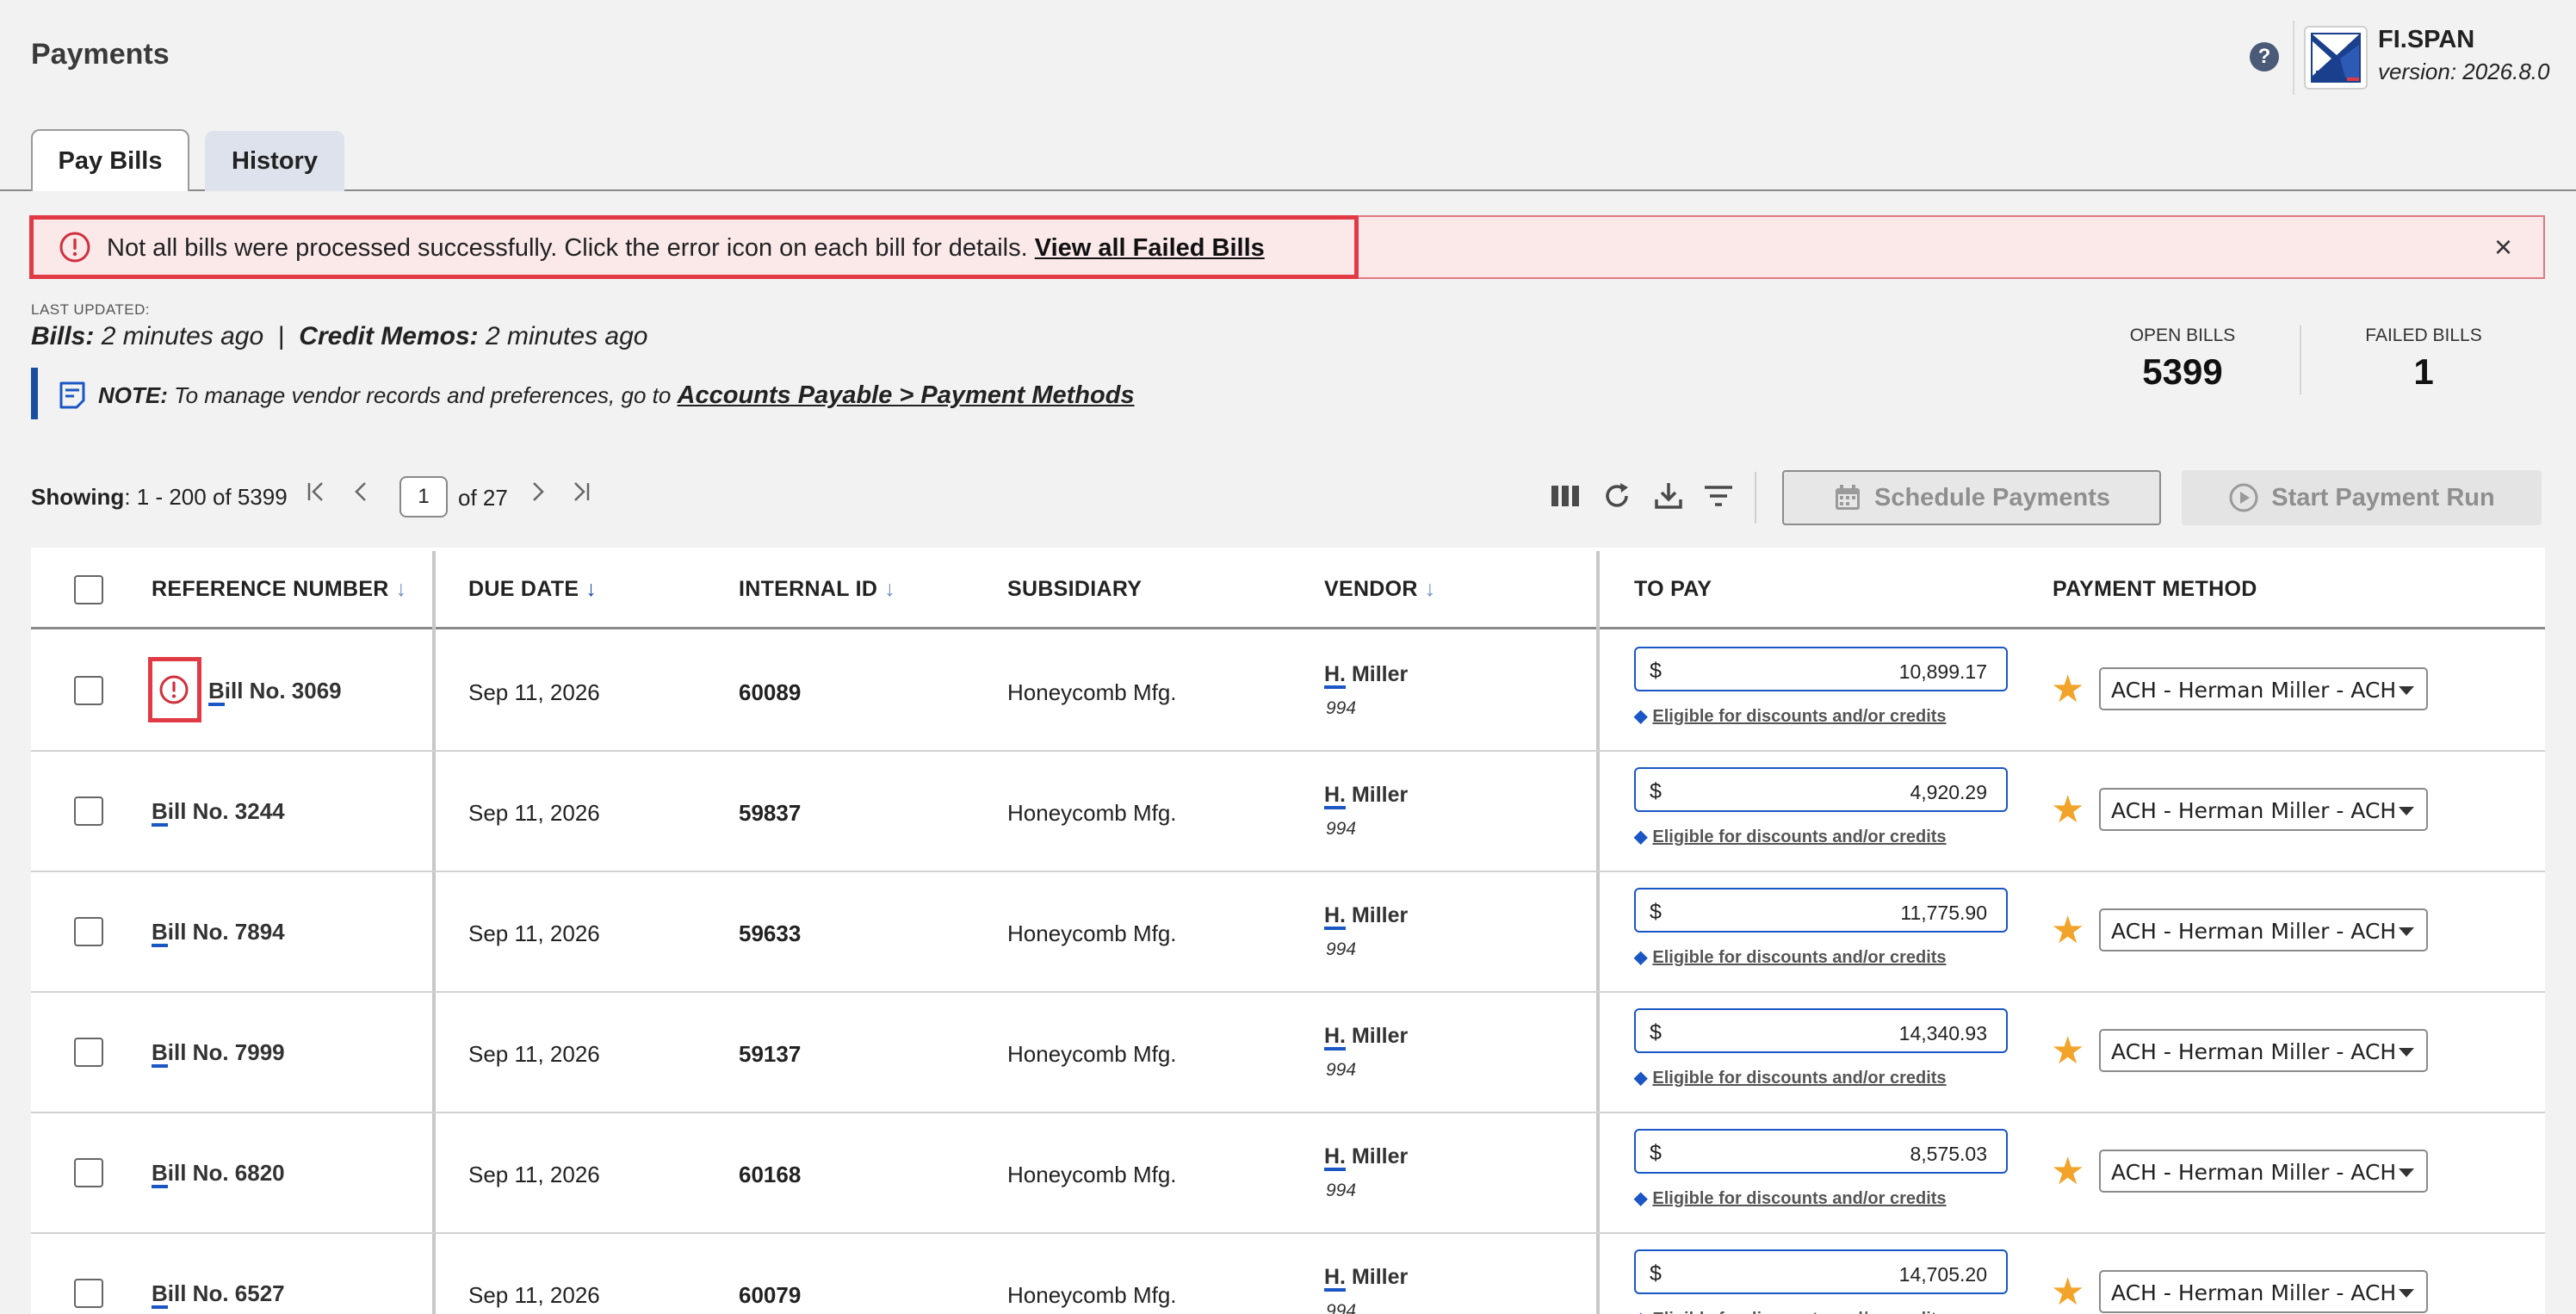 Image resolution: width=2576 pixels, height=1314 pixels. I want to click on internal-id: 59633, so click(770, 933).